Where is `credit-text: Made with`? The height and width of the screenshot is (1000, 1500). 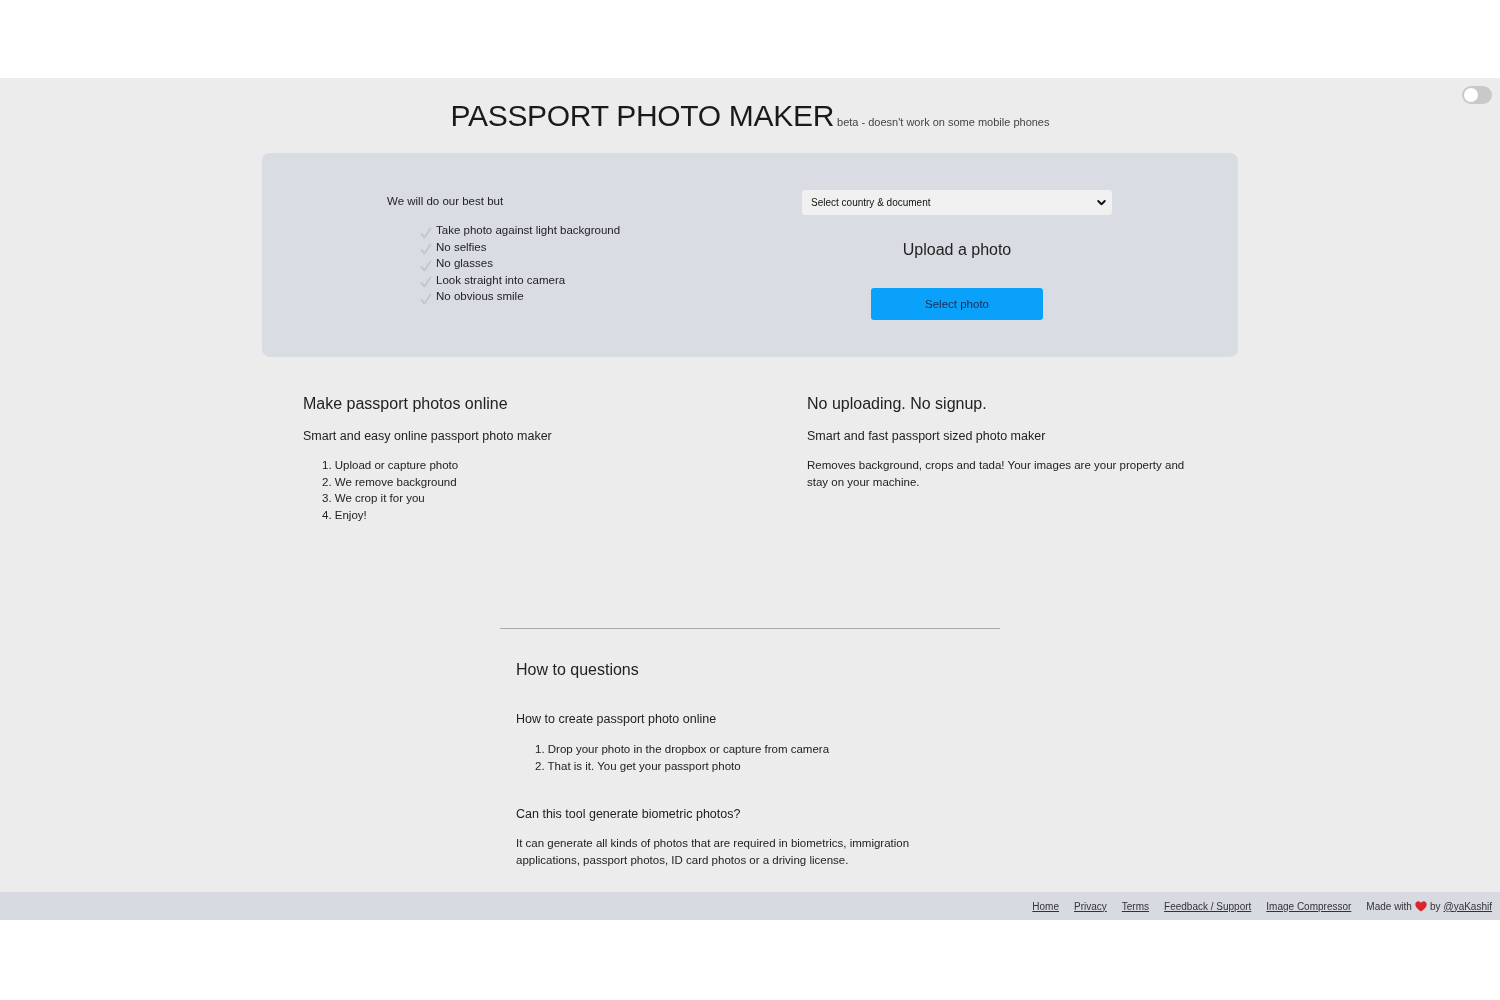
credit-text: Made with is located at coordinates (1389, 906).